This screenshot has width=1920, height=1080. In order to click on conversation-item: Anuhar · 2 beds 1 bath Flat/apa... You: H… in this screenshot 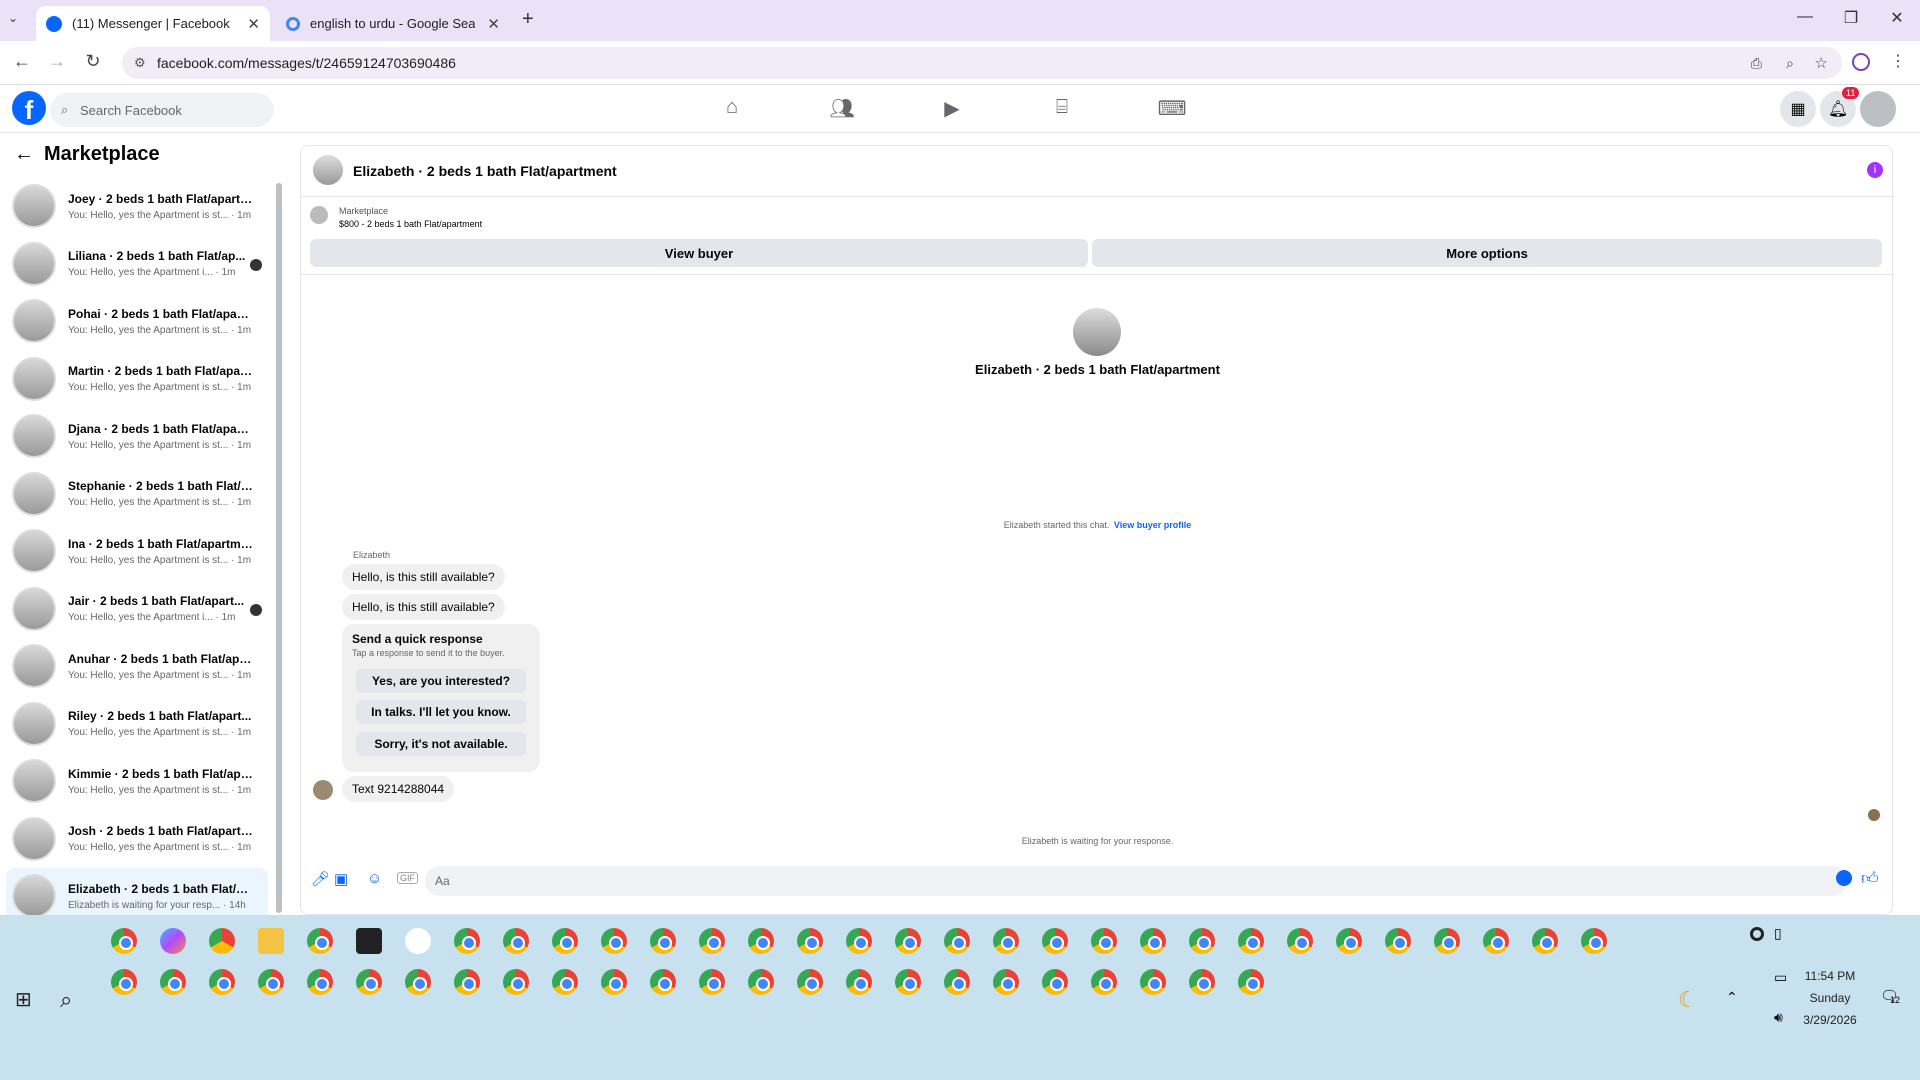, I will do `click(137, 666)`.